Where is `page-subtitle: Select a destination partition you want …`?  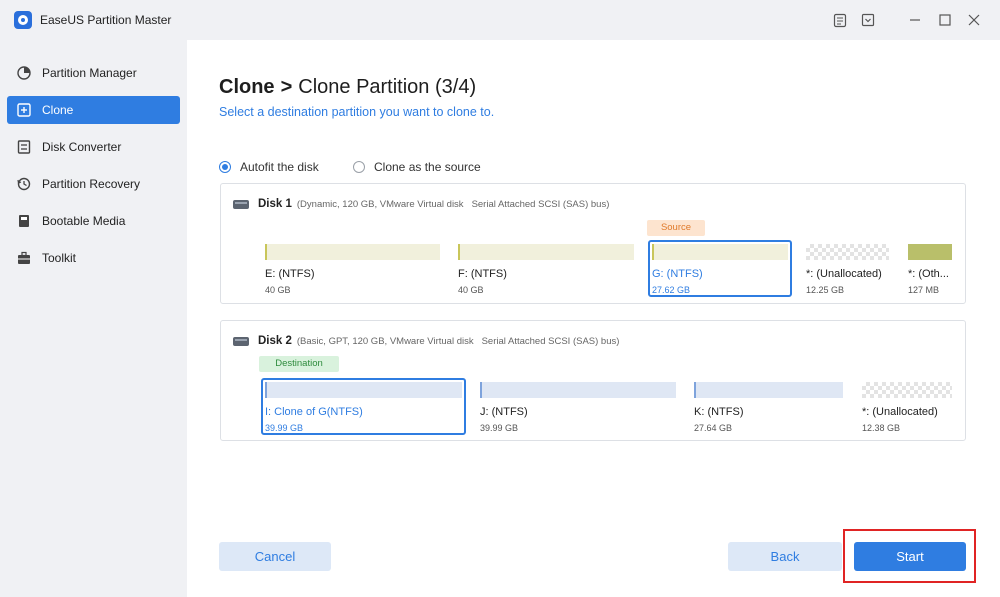
page-subtitle: Select a destination partition you want … is located at coordinates (357, 112).